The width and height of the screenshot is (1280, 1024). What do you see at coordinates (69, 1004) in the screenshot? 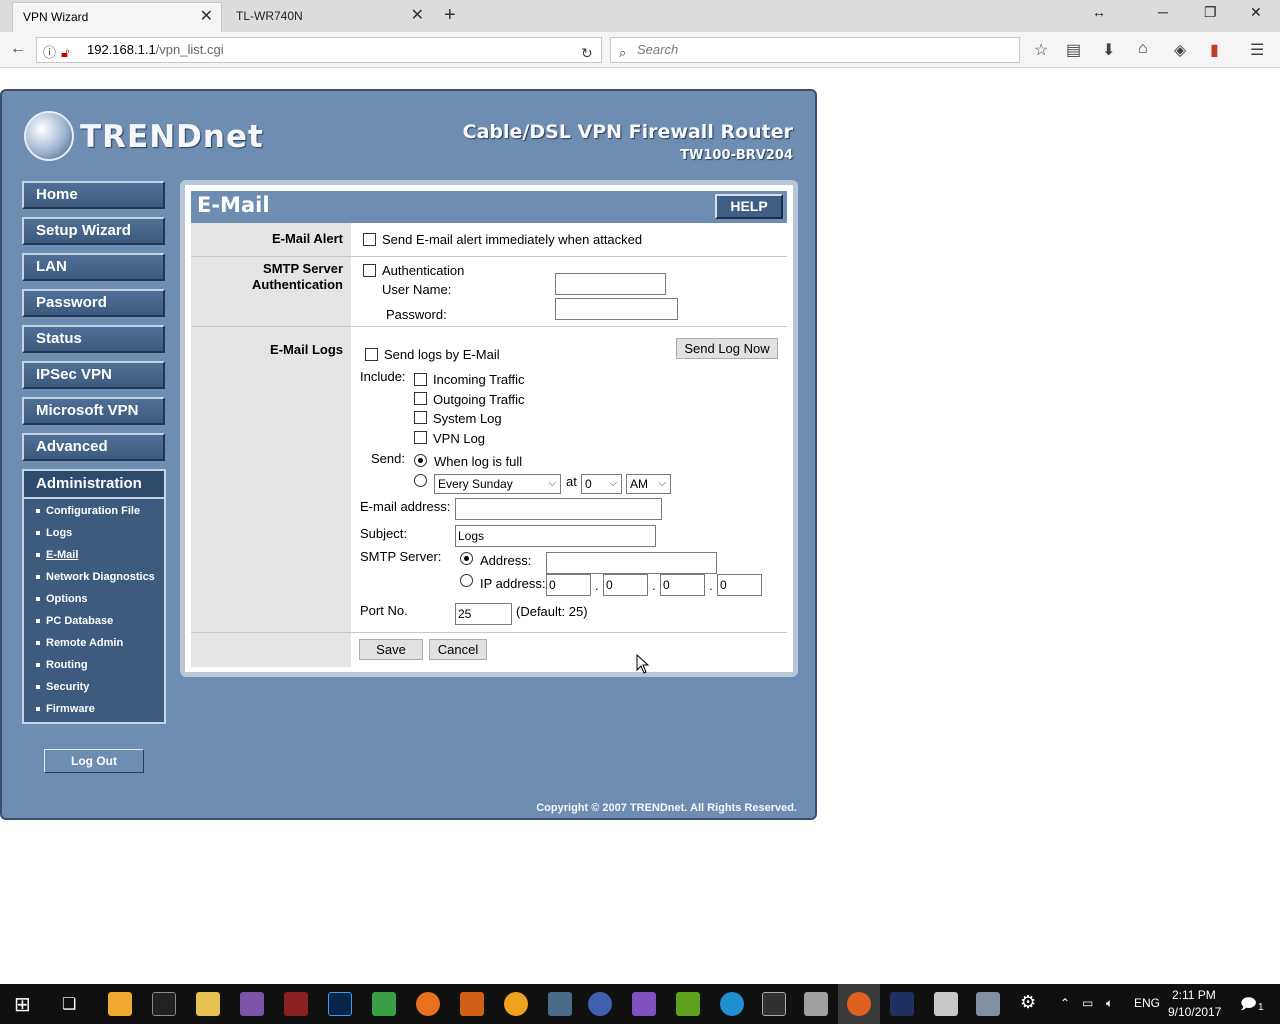
I see `task-view-icon: ❏` at bounding box center [69, 1004].